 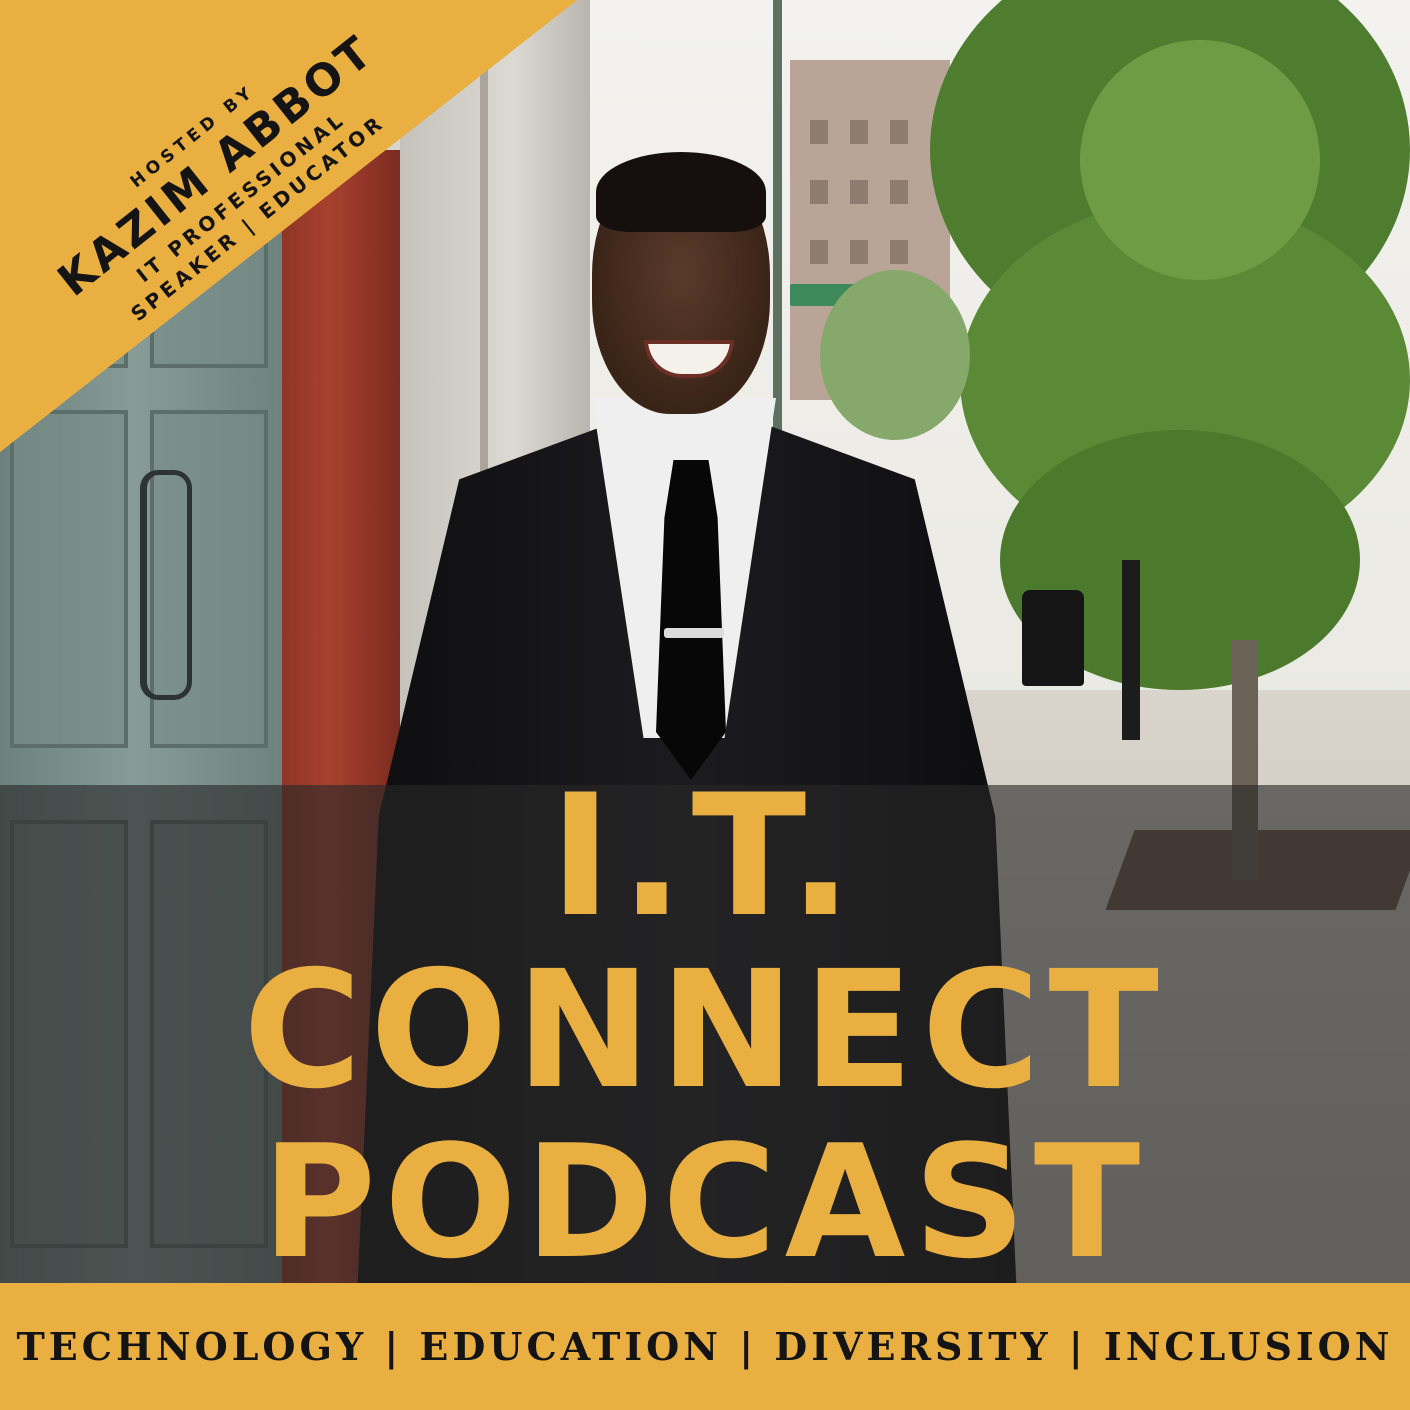 What do you see at coordinates (705, 1202) in the screenshot?
I see `title-line-podcast: PODCAST` at bounding box center [705, 1202].